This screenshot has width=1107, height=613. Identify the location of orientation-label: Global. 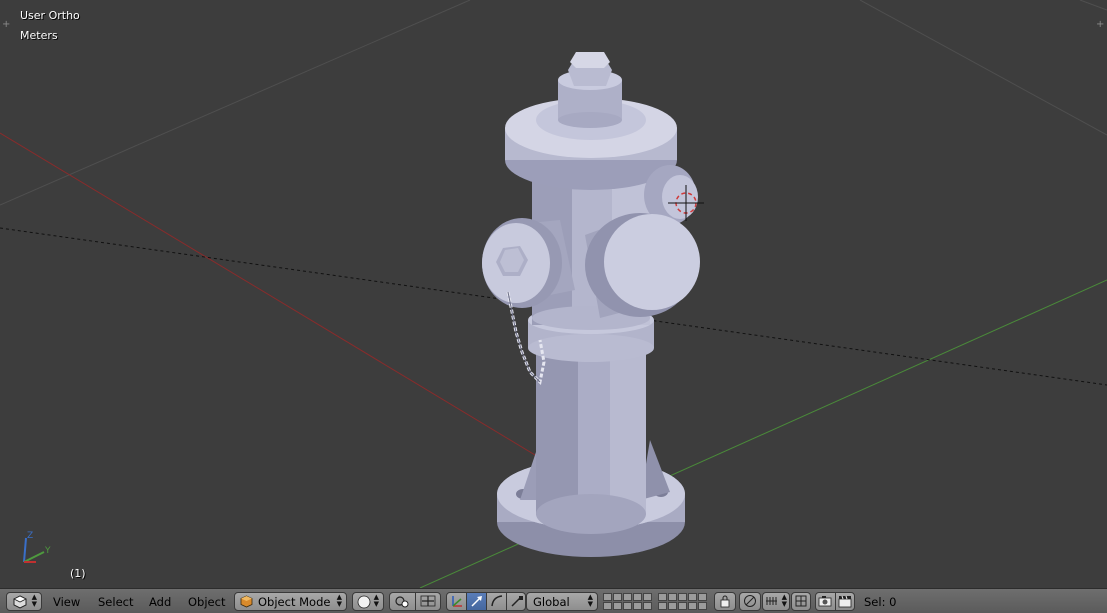
(551, 602).